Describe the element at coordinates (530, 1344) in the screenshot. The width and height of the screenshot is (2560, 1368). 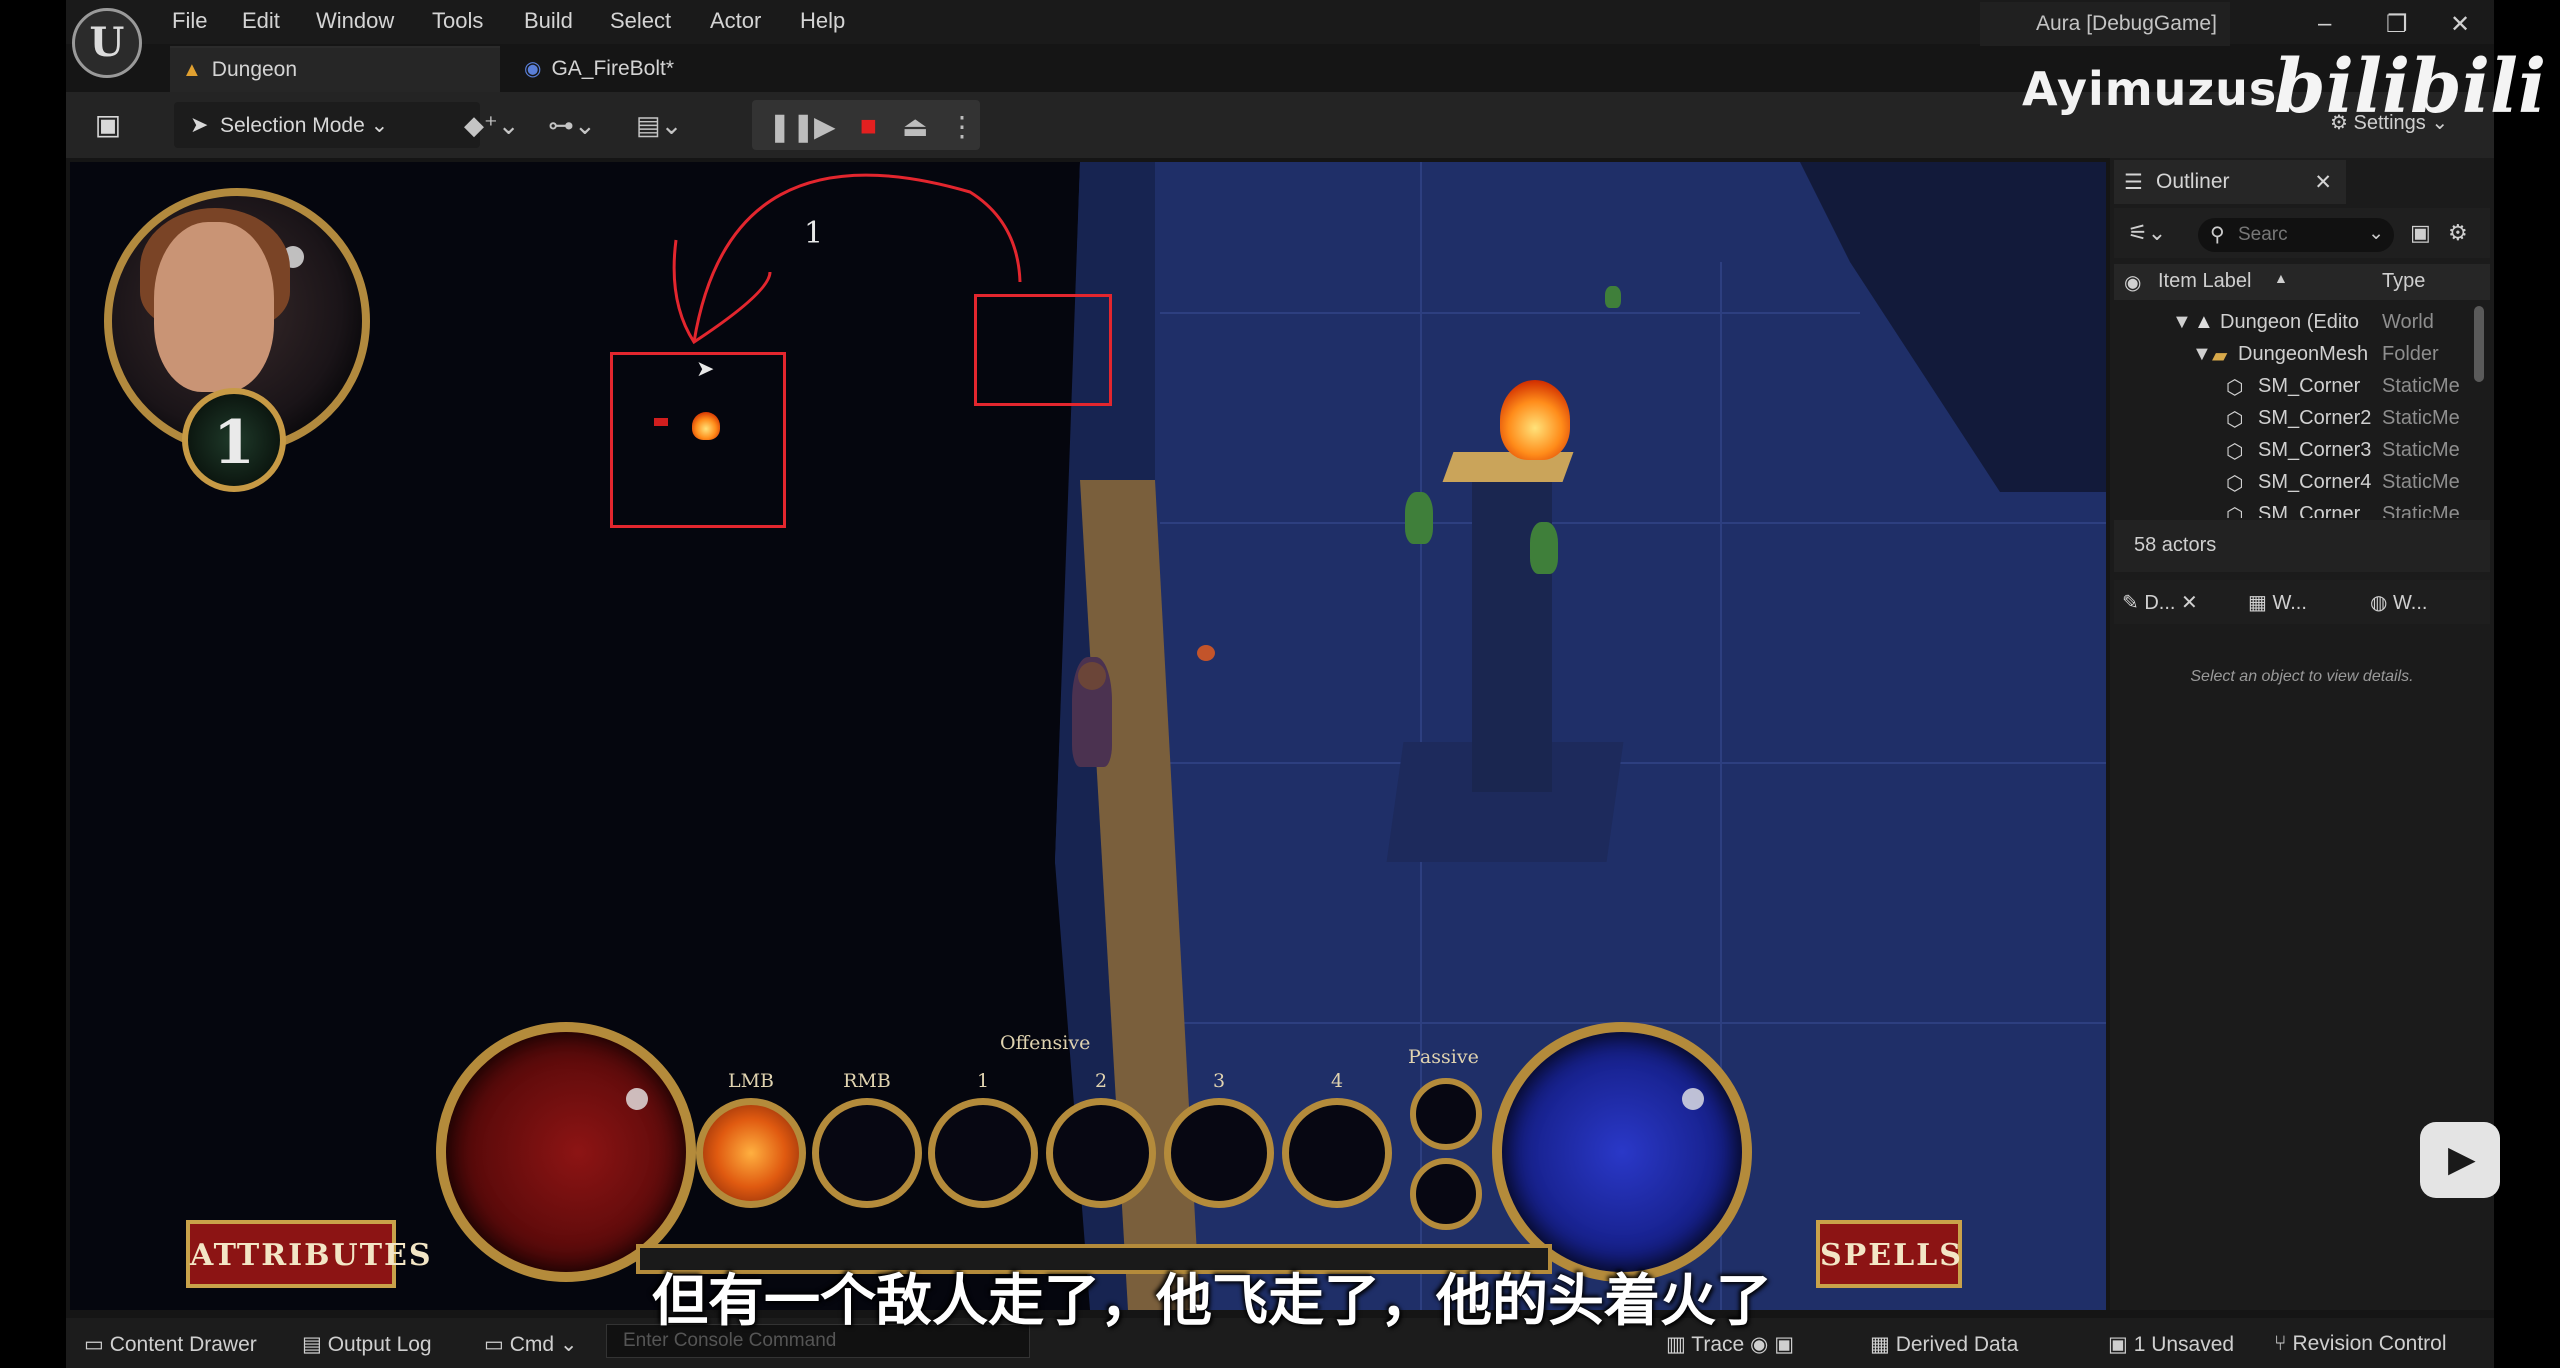
I see `cmd-dropdown: ▭ Cmd ⌄` at that location.